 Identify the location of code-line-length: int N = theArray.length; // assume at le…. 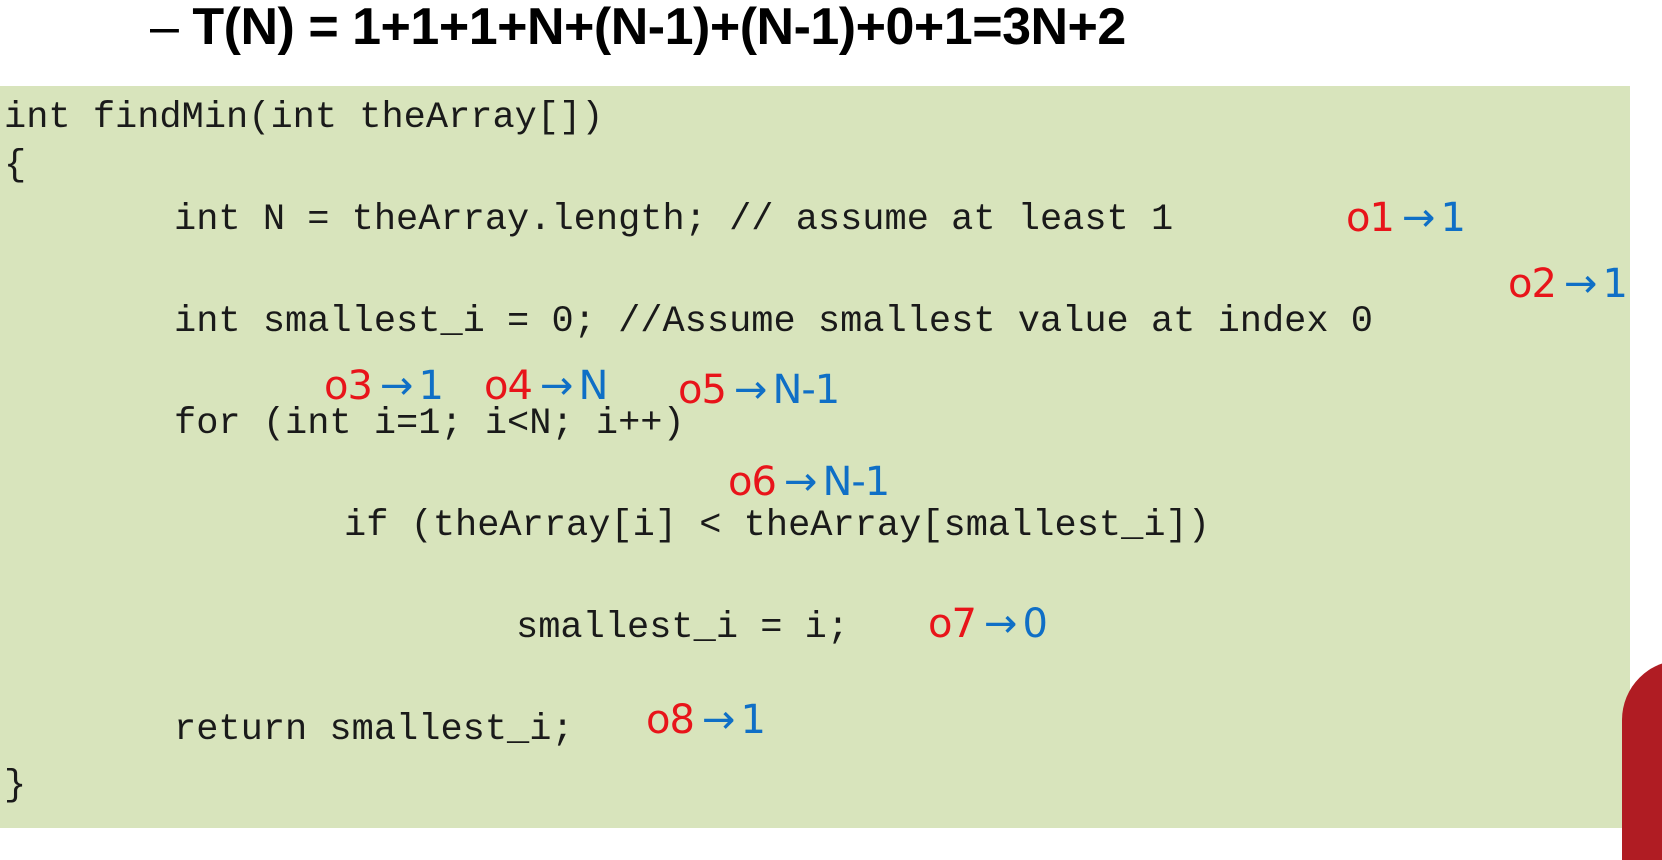
(674, 220).